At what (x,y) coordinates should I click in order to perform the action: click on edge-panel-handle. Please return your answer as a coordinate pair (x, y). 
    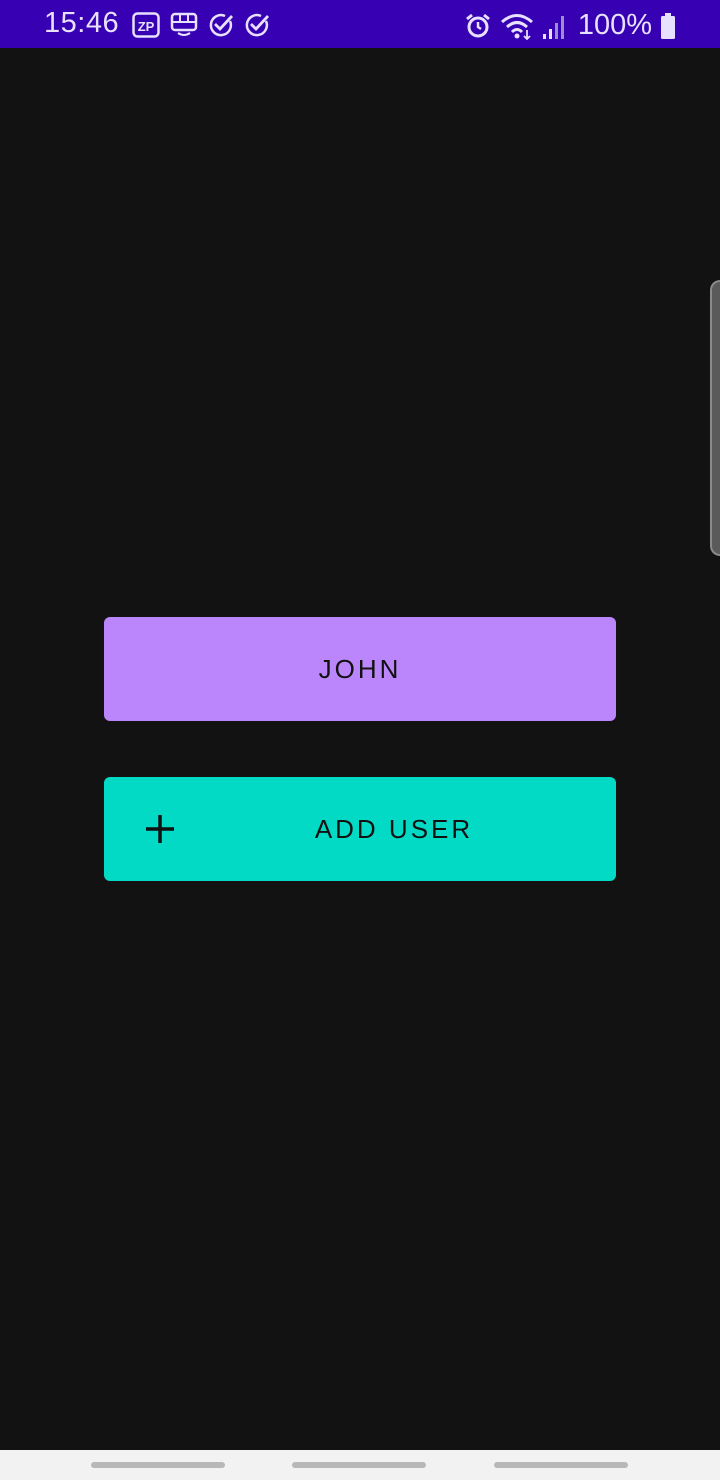
    Looking at the image, I should click on (715, 418).